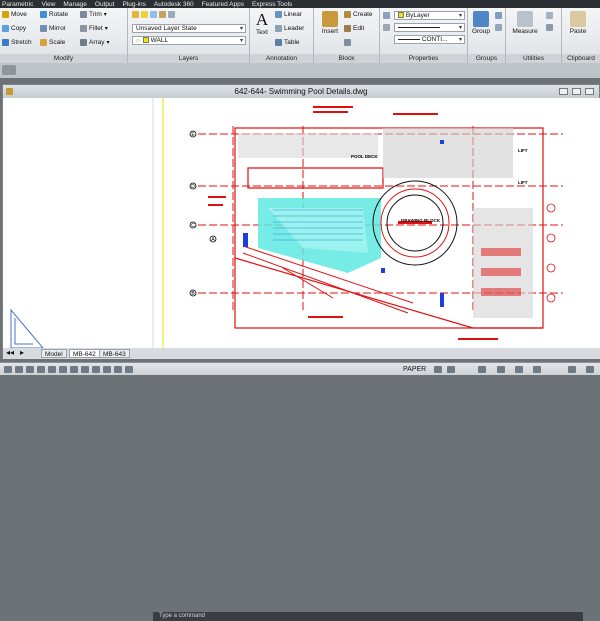 The width and height of the screenshot is (600, 621). I want to click on tab-autodesk-360: Autodesk 360, so click(176, 4).